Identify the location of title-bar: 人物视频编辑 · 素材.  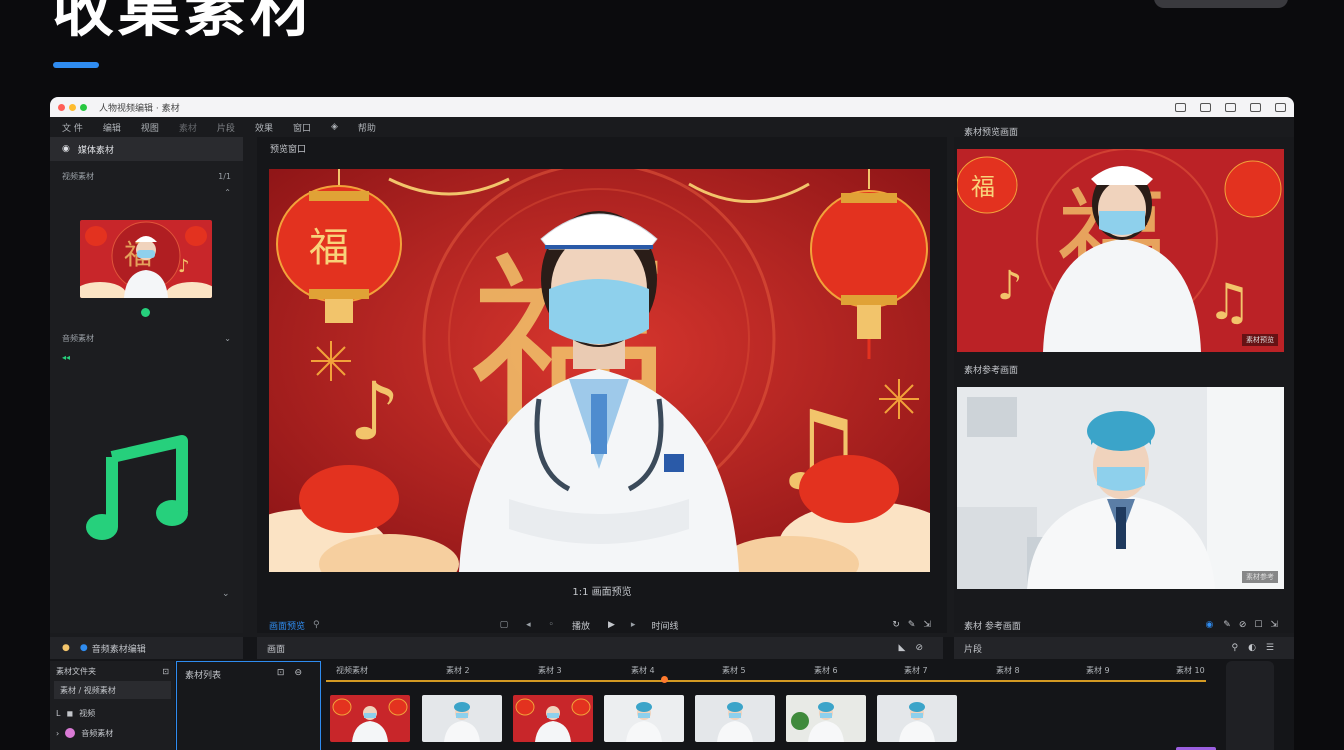
(672, 107).